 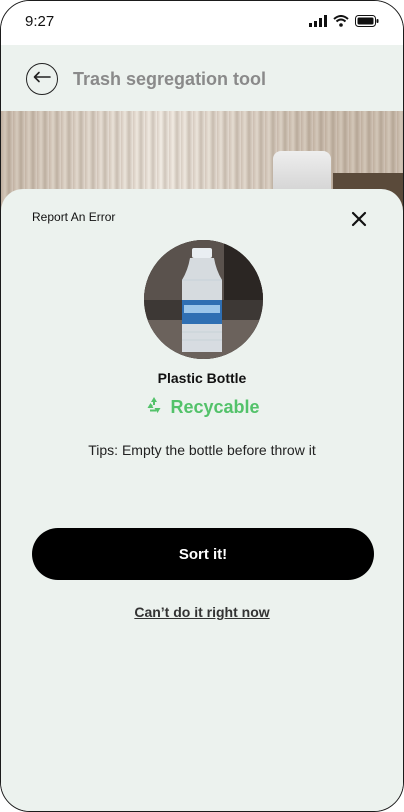 I want to click on back-button, so click(x=42, y=79).